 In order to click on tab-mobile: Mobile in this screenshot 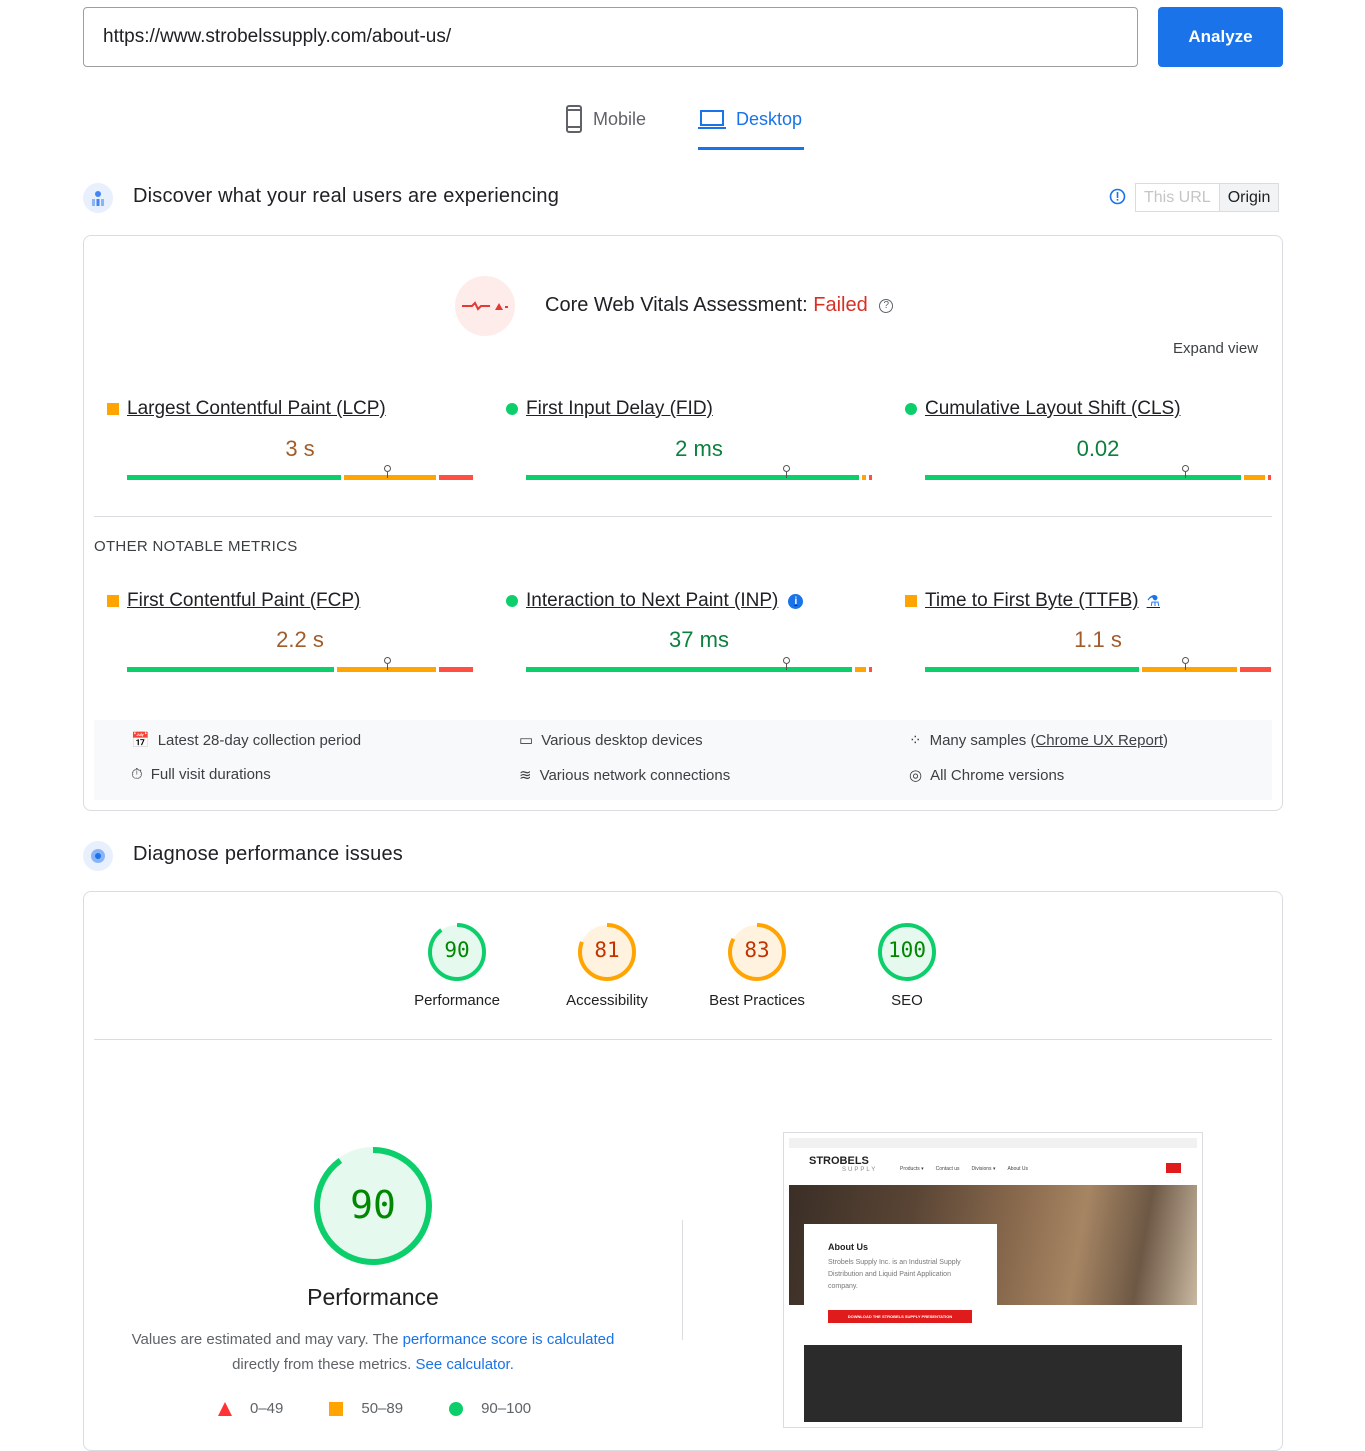, I will do `click(605, 119)`.